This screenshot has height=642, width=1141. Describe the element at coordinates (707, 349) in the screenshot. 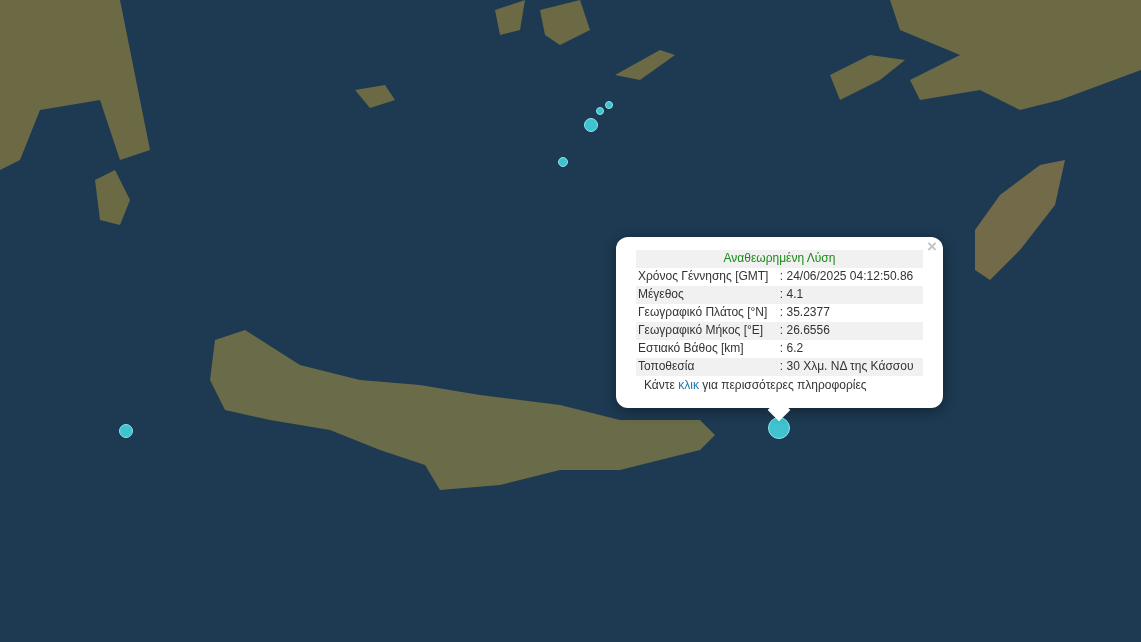

I see `field-label: Εστιακό Βάθος [km]` at that location.